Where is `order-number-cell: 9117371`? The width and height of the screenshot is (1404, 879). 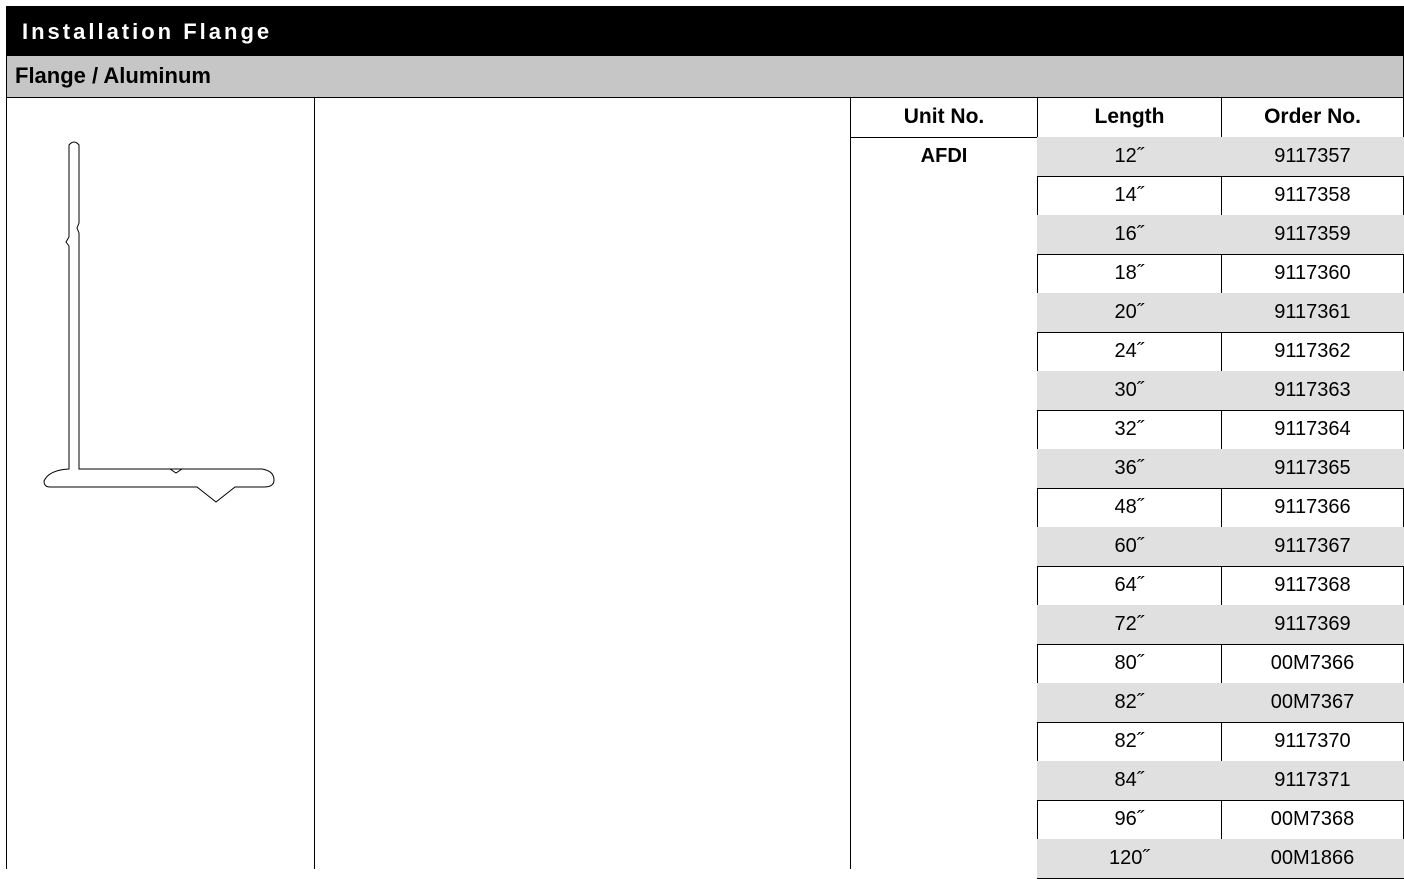 order-number-cell: 9117371 is located at coordinates (1312, 780).